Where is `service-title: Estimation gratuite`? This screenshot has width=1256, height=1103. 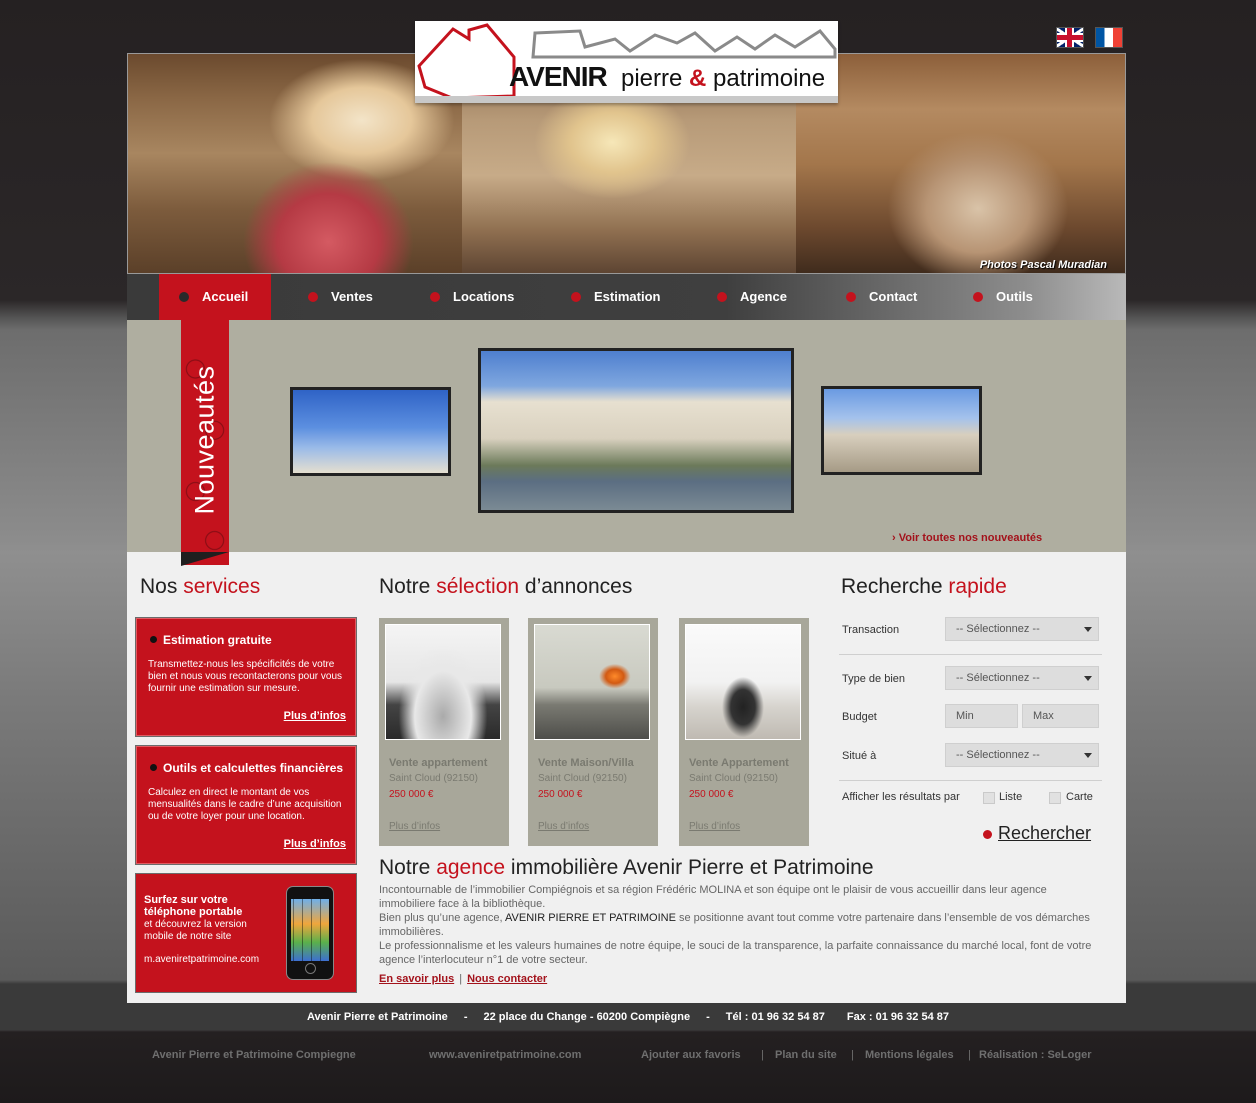
service-title: Estimation gratuite is located at coordinates (211, 640).